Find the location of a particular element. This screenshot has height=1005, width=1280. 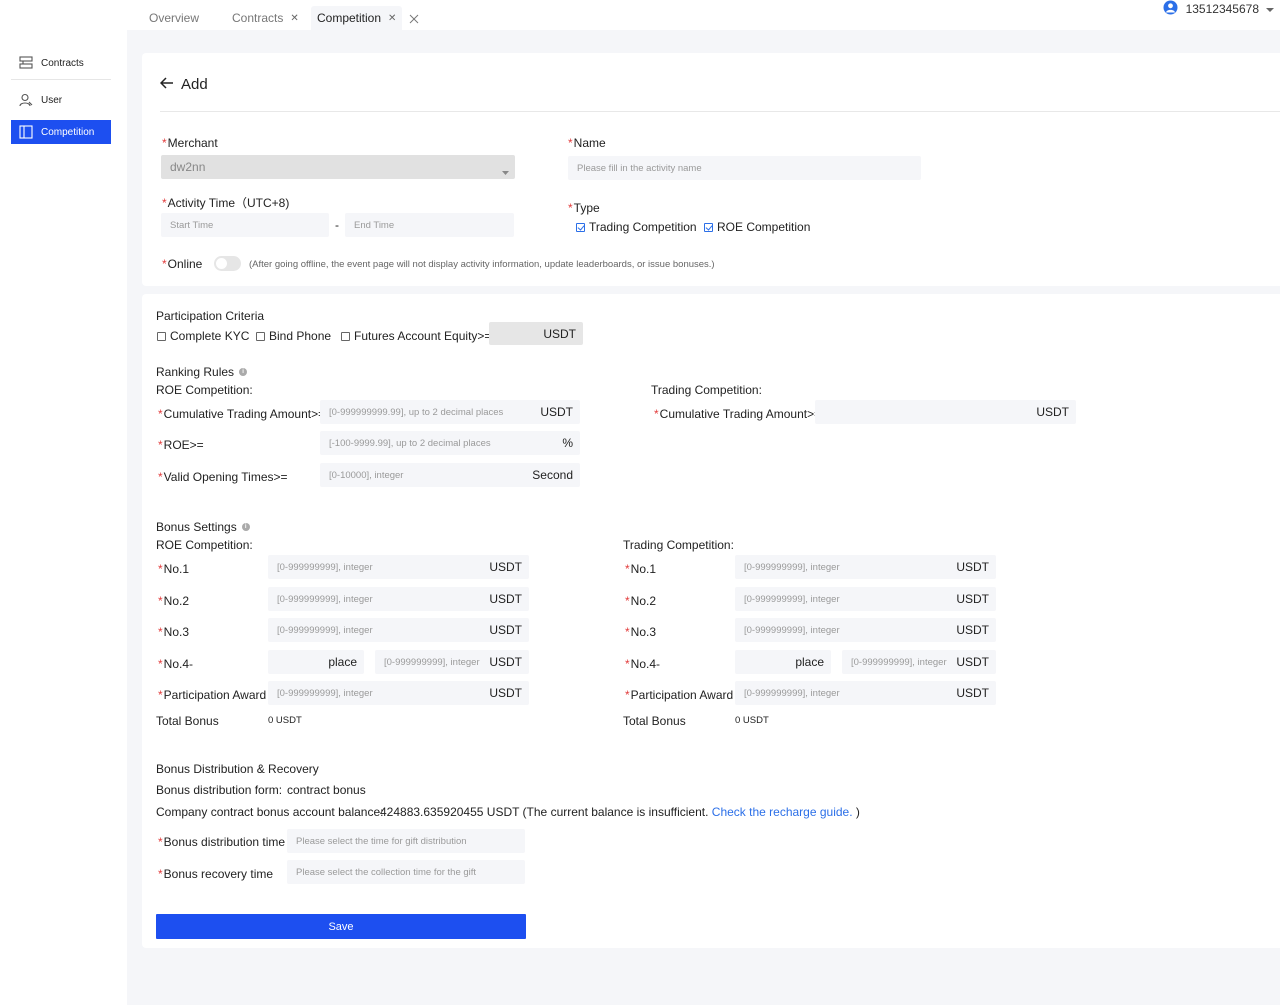

tab-label: Overview is located at coordinates (174, 18).